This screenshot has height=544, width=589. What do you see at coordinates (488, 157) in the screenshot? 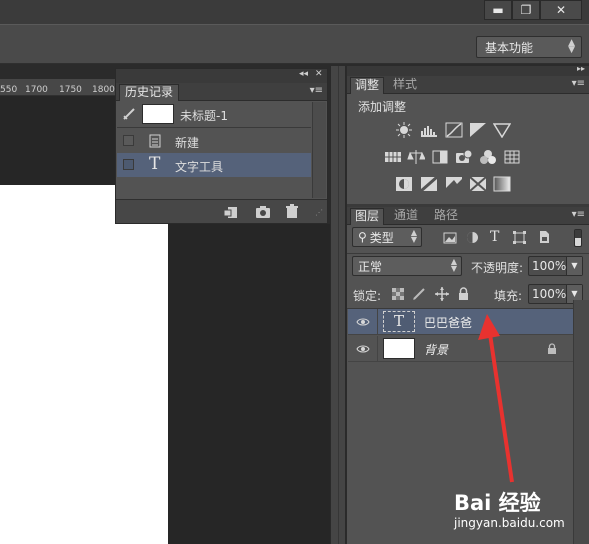
I see `channel-mixer-icon` at bounding box center [488, 157].